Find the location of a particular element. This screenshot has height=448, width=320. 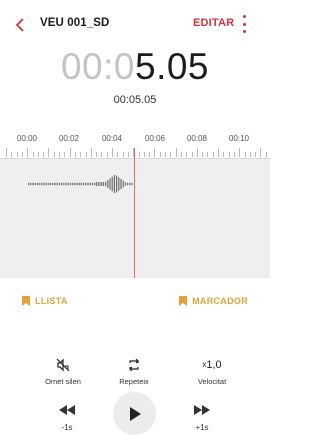

add-bookmark-button: MARCADOR is located at coordinates (213, 301).